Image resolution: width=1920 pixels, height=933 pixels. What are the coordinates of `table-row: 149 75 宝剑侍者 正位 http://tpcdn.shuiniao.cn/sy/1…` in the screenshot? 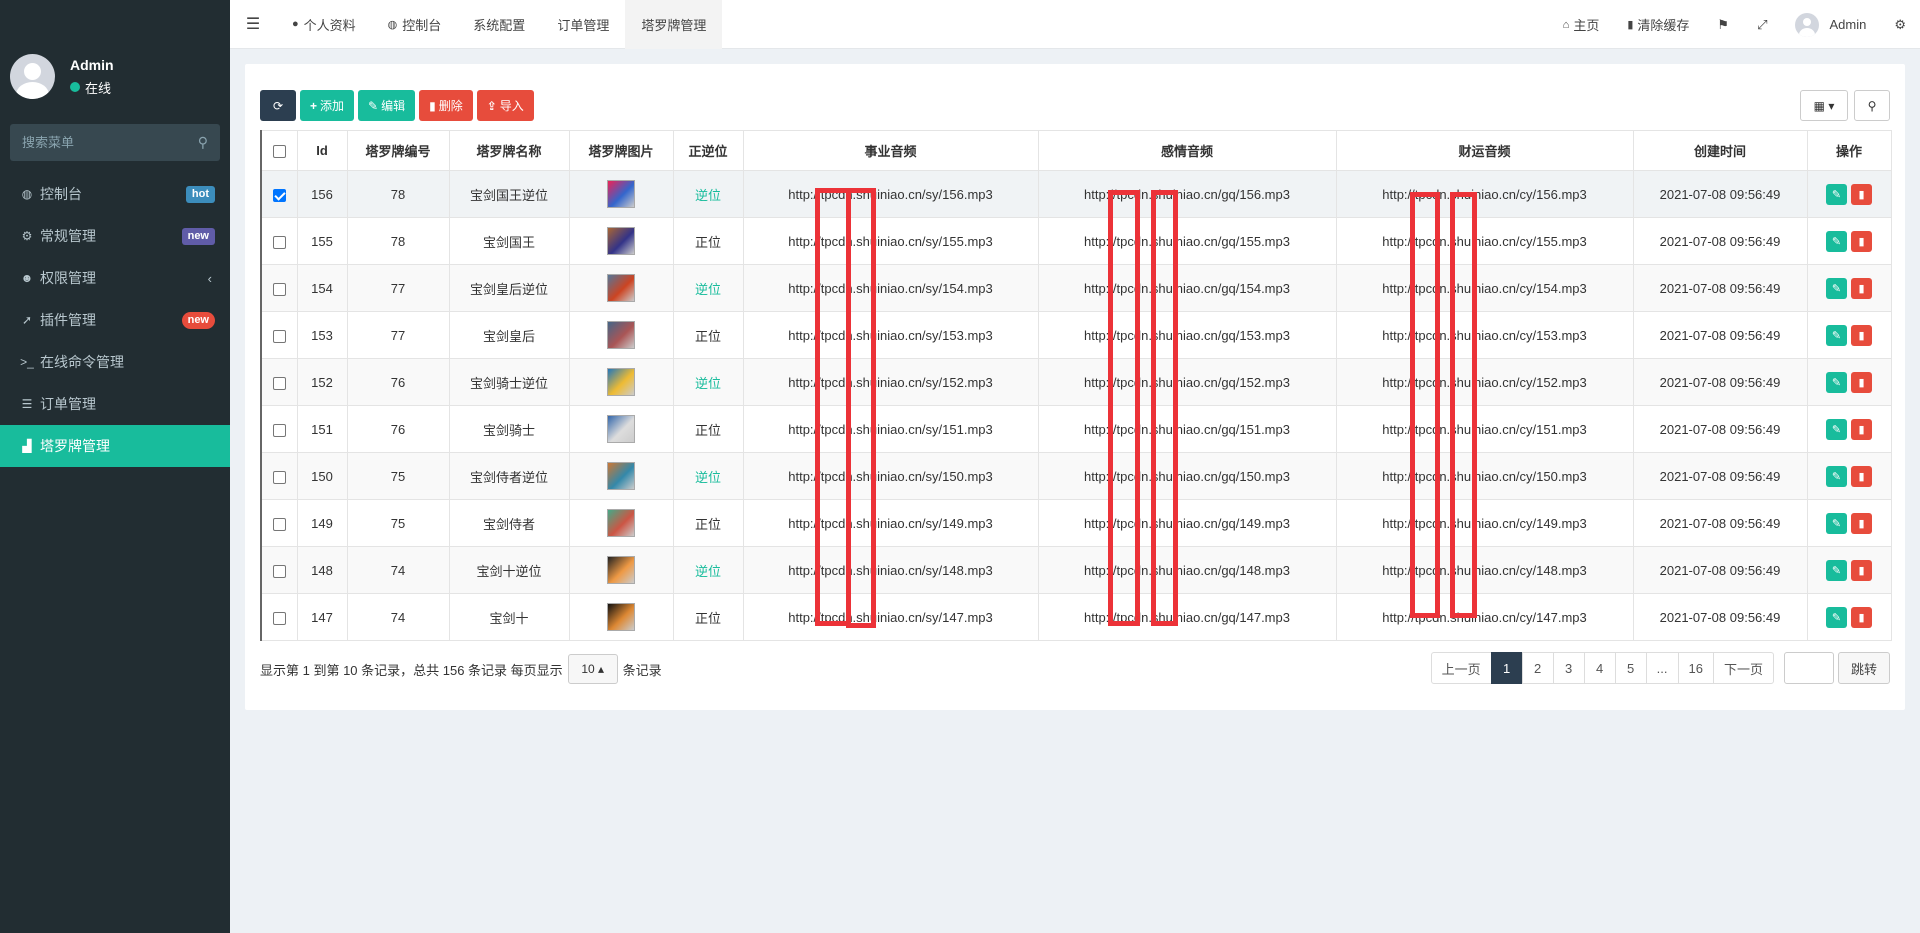 It's located at (1076, 523).